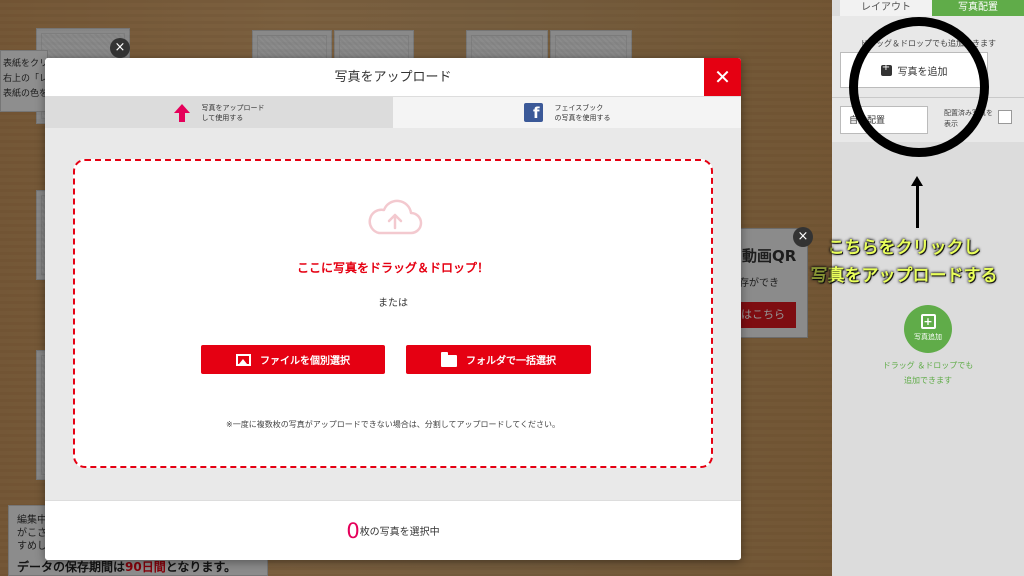 The image size is (1024, 576). Describe the element at coordinates (582, 117) in the screenshot. I see `tab-facebook-line2: の写真を使用する` at that location.